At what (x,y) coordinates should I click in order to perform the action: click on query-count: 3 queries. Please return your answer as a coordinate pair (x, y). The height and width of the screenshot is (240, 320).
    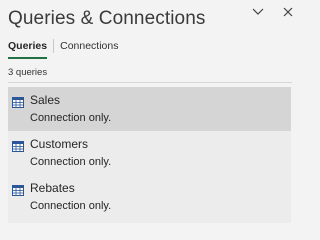
    Looking at the image, I should click on (28, 72).